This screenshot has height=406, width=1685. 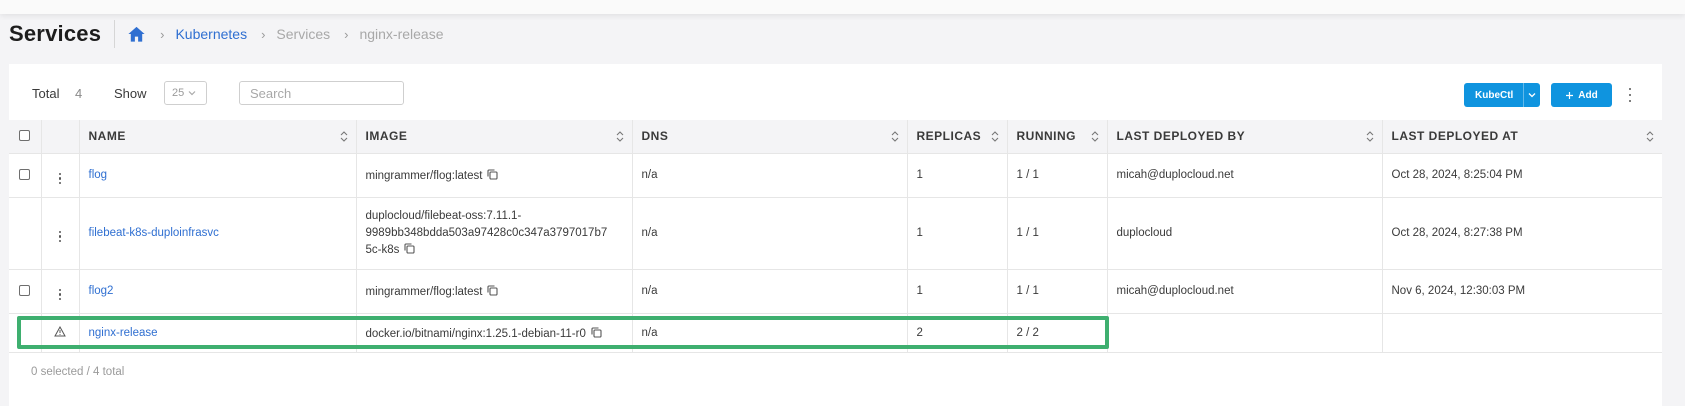 I want to click on column-header-name: NAME, so click(x=218, y=137).